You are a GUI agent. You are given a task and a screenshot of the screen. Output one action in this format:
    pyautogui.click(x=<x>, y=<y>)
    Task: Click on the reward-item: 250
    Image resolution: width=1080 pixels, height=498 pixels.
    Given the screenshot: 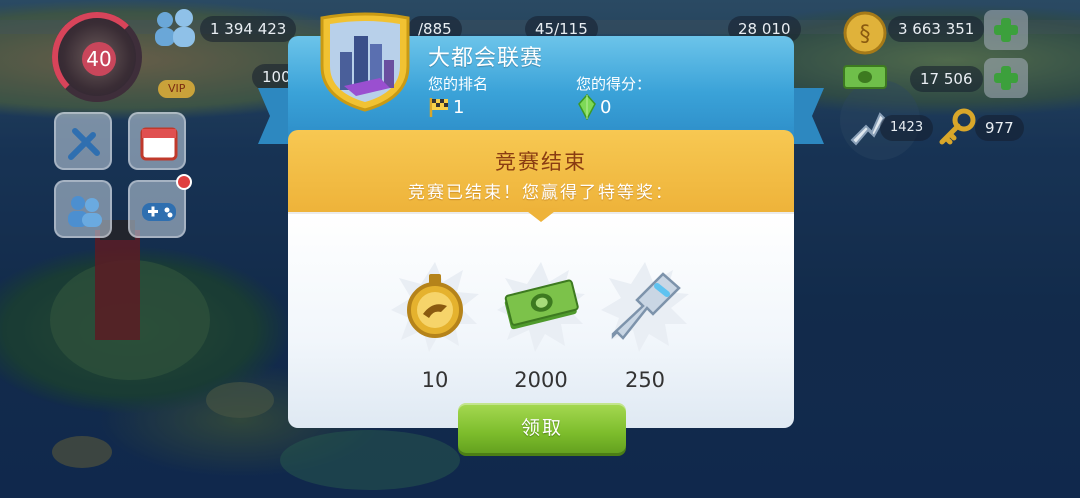 What is the action you would take?
    pyautogui.click(x=645, y=325)
    